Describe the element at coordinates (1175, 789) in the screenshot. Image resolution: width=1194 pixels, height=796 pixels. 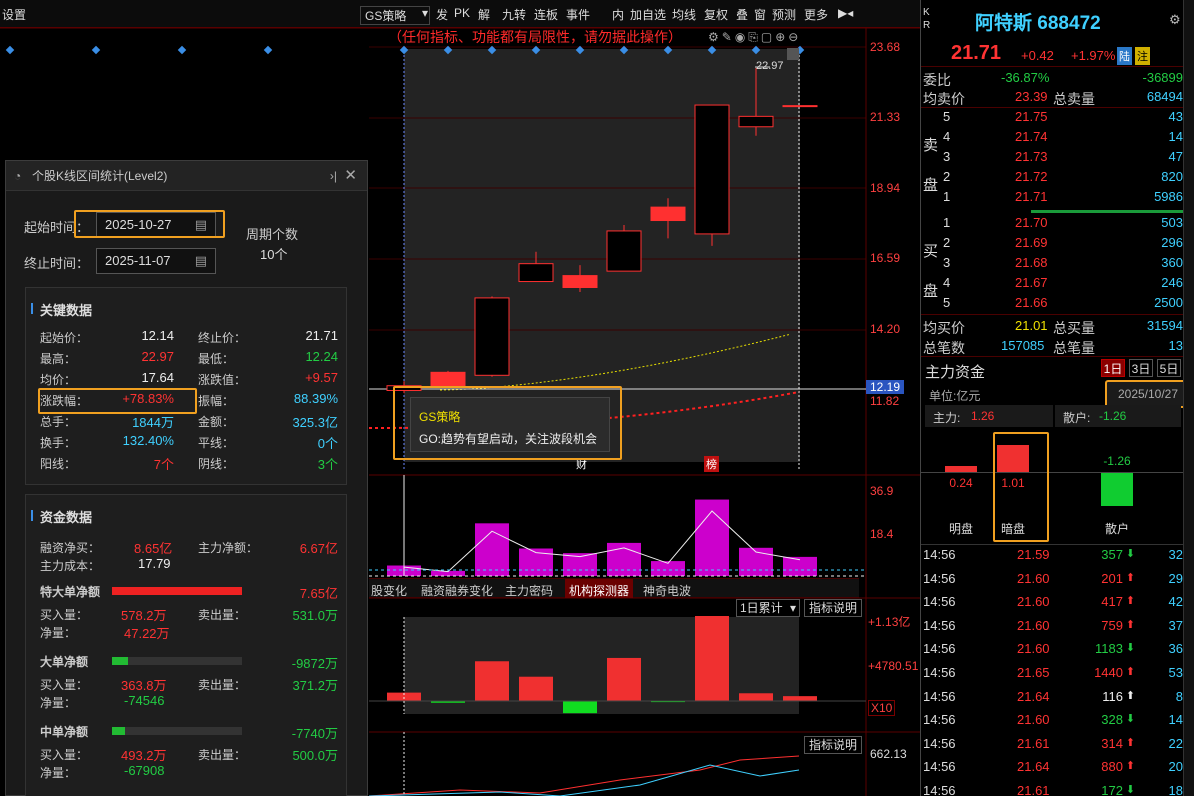
I see `tick-count: 18` at that location.